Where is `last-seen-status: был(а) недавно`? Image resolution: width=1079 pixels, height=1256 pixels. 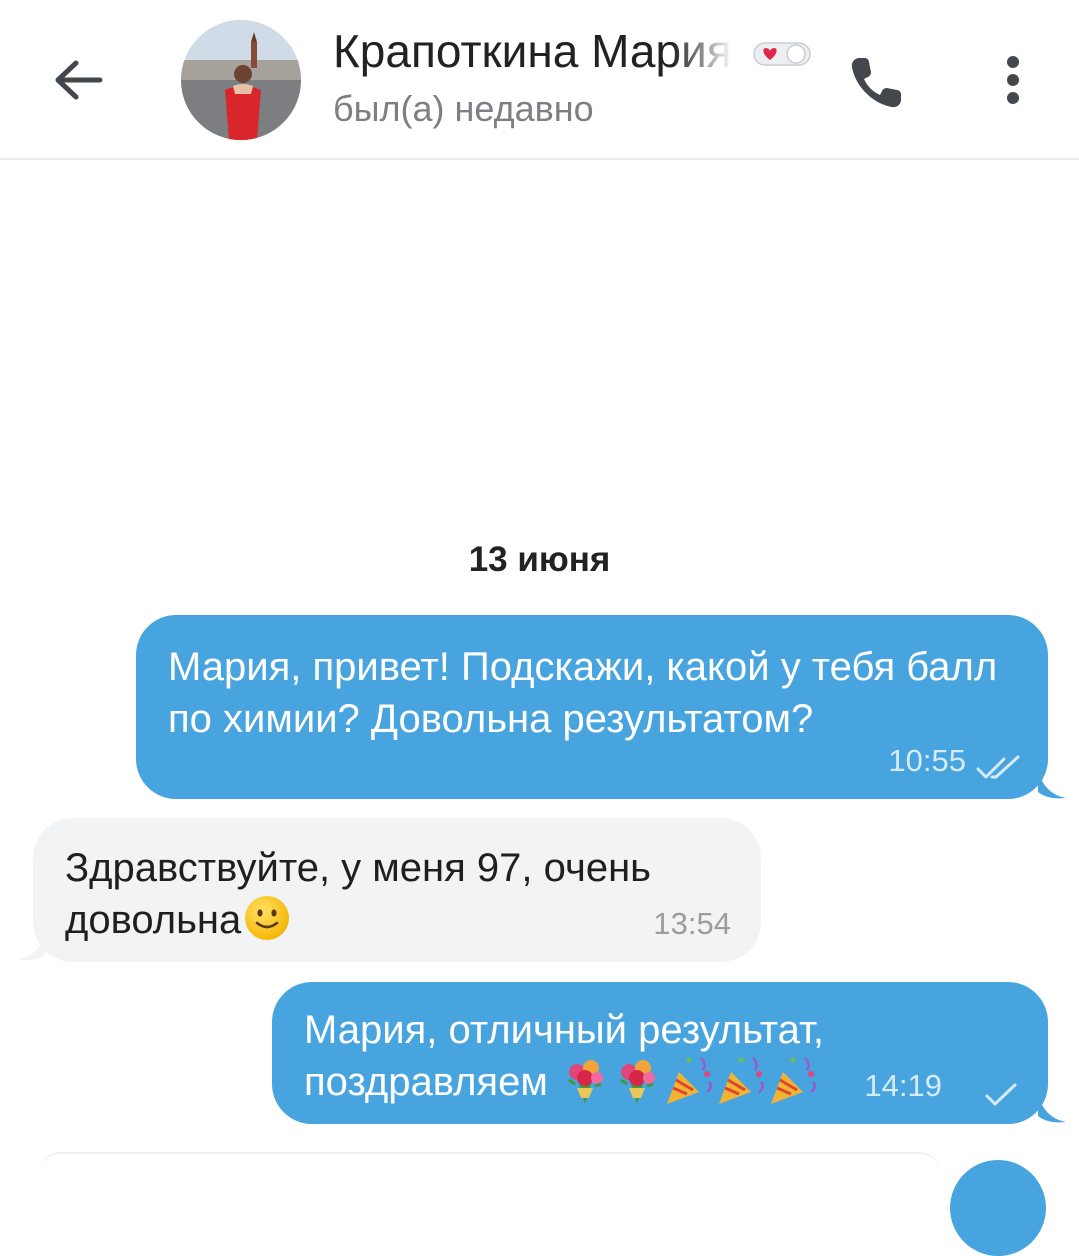
last-seen-status: был(а) недавно is located at coordinates (463, 108).